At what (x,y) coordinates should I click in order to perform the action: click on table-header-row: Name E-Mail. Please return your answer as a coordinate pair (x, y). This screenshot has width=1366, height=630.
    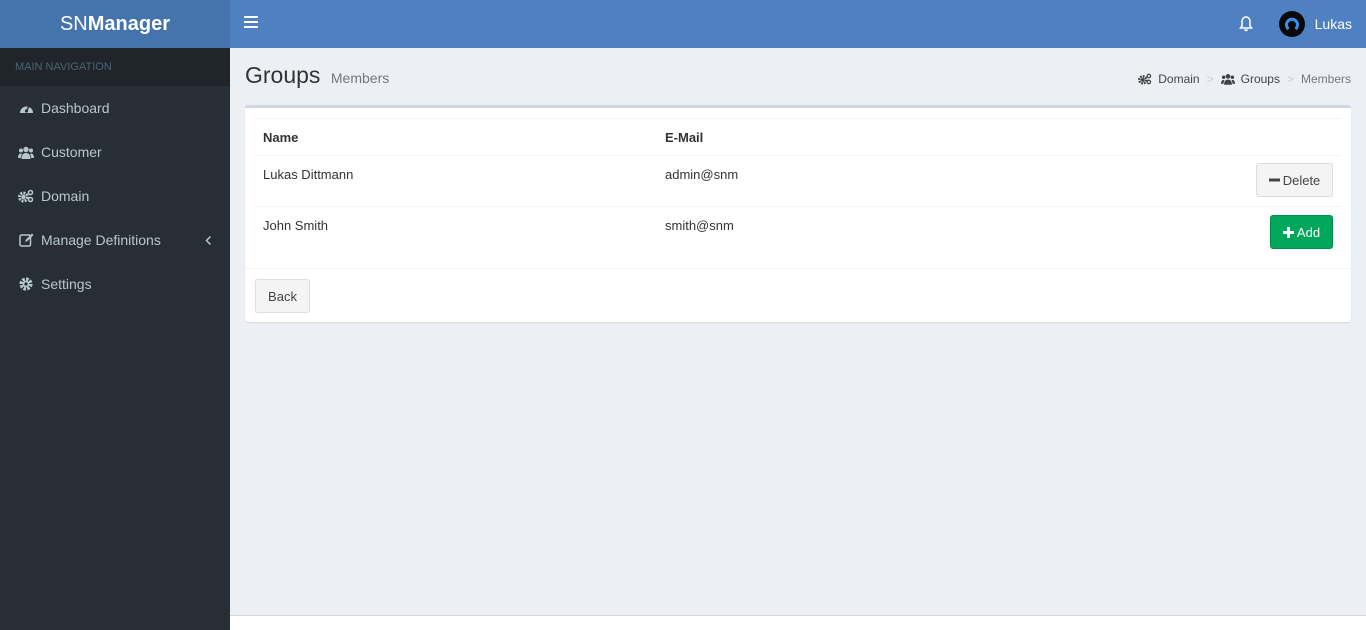
    Looking at the image, I should click on (798, 136).